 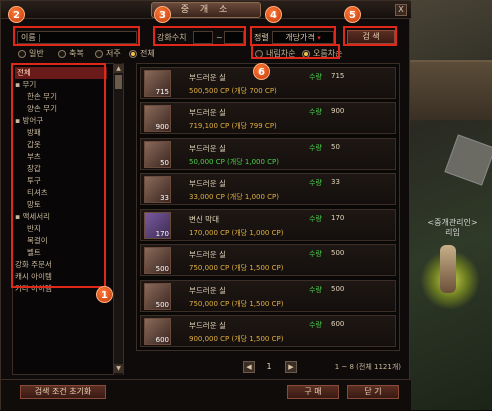 I want to click on list-item: 50 부드러운 실 50,000 CP (개당 1,000 CP) 수량 50, so click(x=268, y=154).